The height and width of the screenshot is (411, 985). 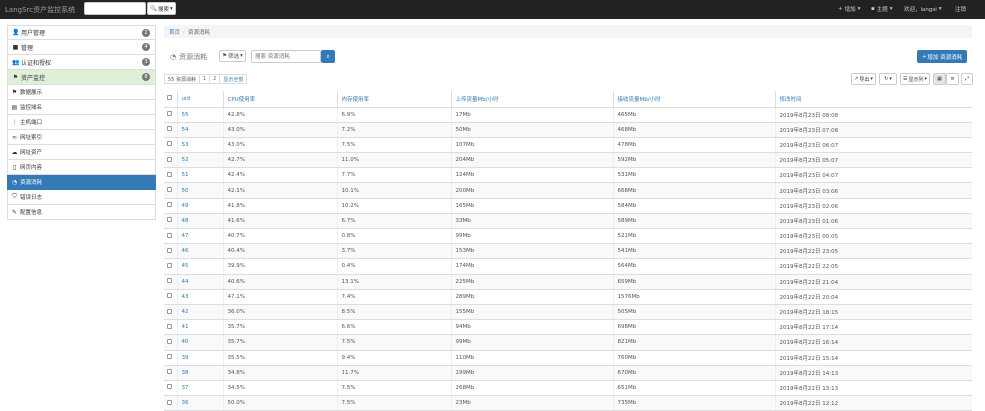 What do you see at coordinates (81, 32) in the screenshot?
I see `sidebar-item-users: 👤 用户管理 2` at bounding box center [81, 32].